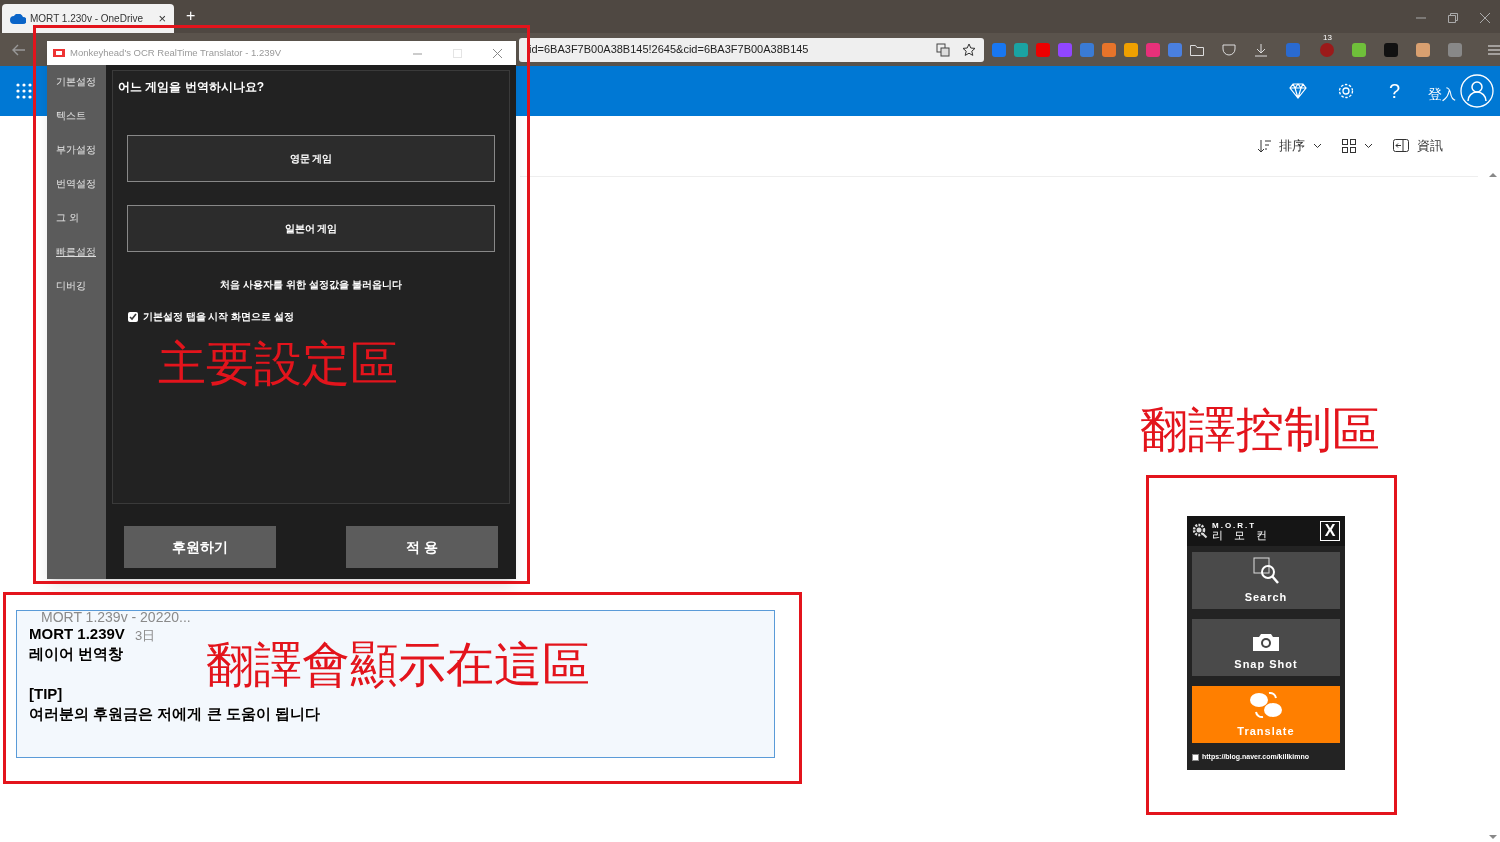  I want to click on sidebar-tab: 번역설정, so click(76, 183).